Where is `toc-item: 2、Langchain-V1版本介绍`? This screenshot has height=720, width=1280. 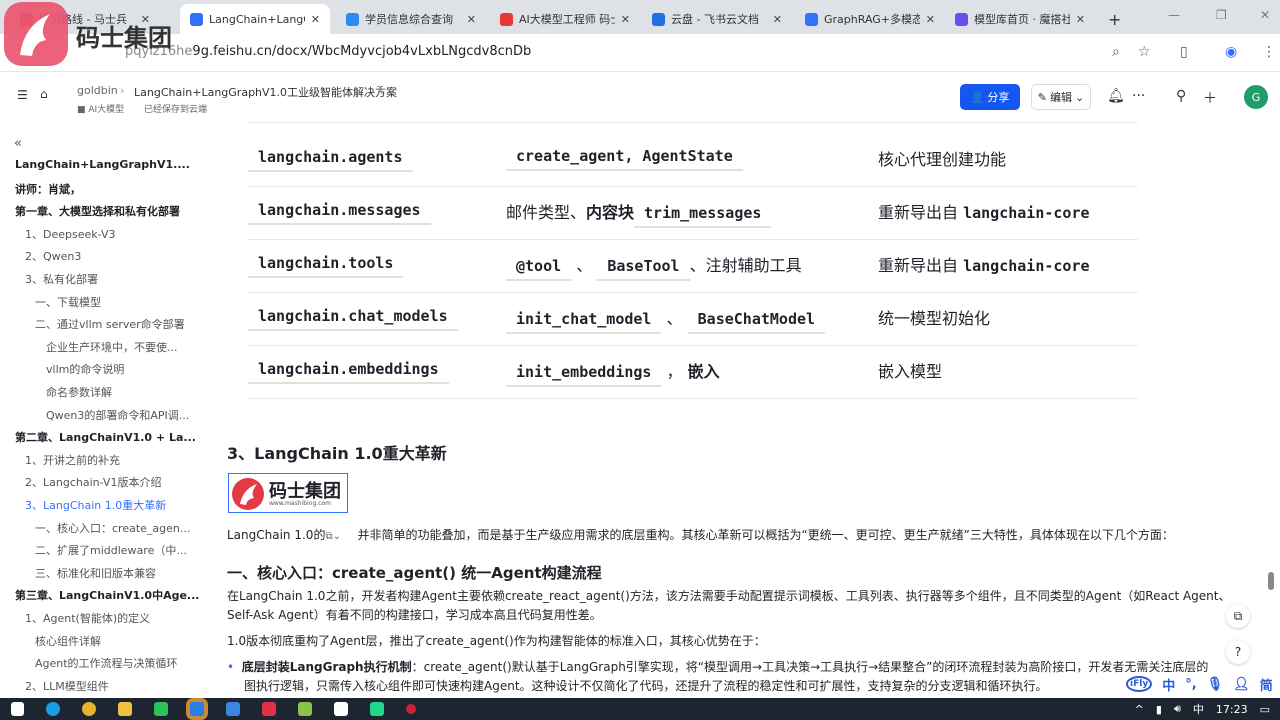 toc-item: 2、Langchain-V1版本介绍 is located at coordinates (93, 482).